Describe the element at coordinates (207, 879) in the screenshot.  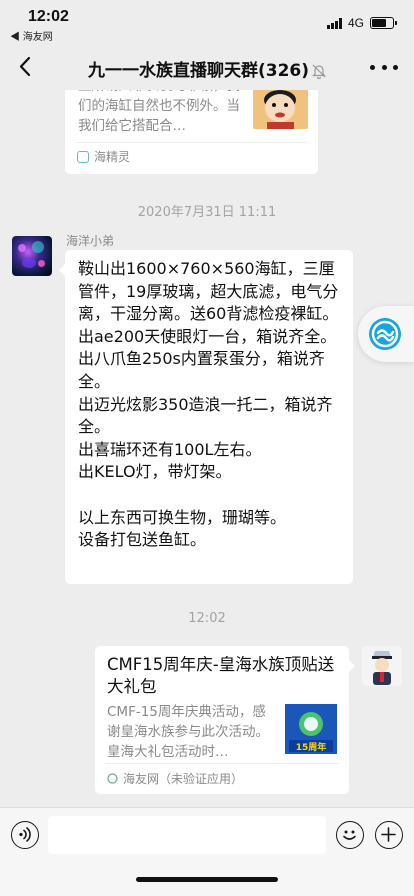
I see `home-indicator` at that location.